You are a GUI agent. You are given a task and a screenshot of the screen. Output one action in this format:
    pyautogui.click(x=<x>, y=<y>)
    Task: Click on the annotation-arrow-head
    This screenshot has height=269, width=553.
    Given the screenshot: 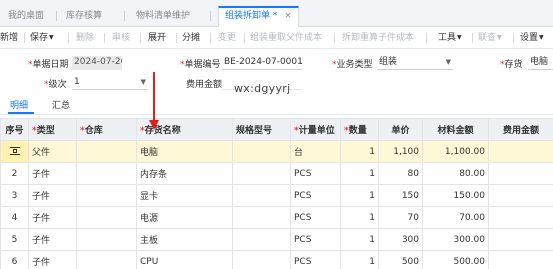 What is the action you would take?
    pyautogui.click(x=154, y=125)
    